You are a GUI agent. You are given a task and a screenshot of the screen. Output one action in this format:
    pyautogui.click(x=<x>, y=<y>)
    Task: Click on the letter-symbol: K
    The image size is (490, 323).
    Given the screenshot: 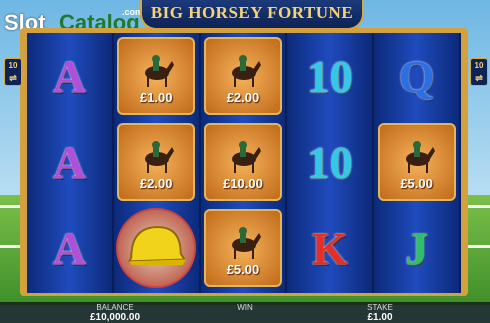 What is the action you would take?
    pyautogui.click(x=329, y=248)
    